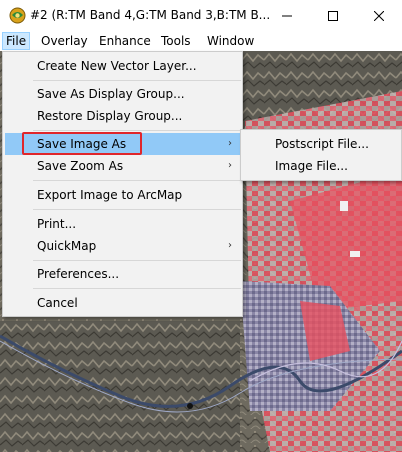 Image resolution: width=402 pixels, height=452 pixels. What do you see at coordinates (64, 41) in the screenshot?
I see `menu-overlay: Overlay` at bounding box center [64, 41].